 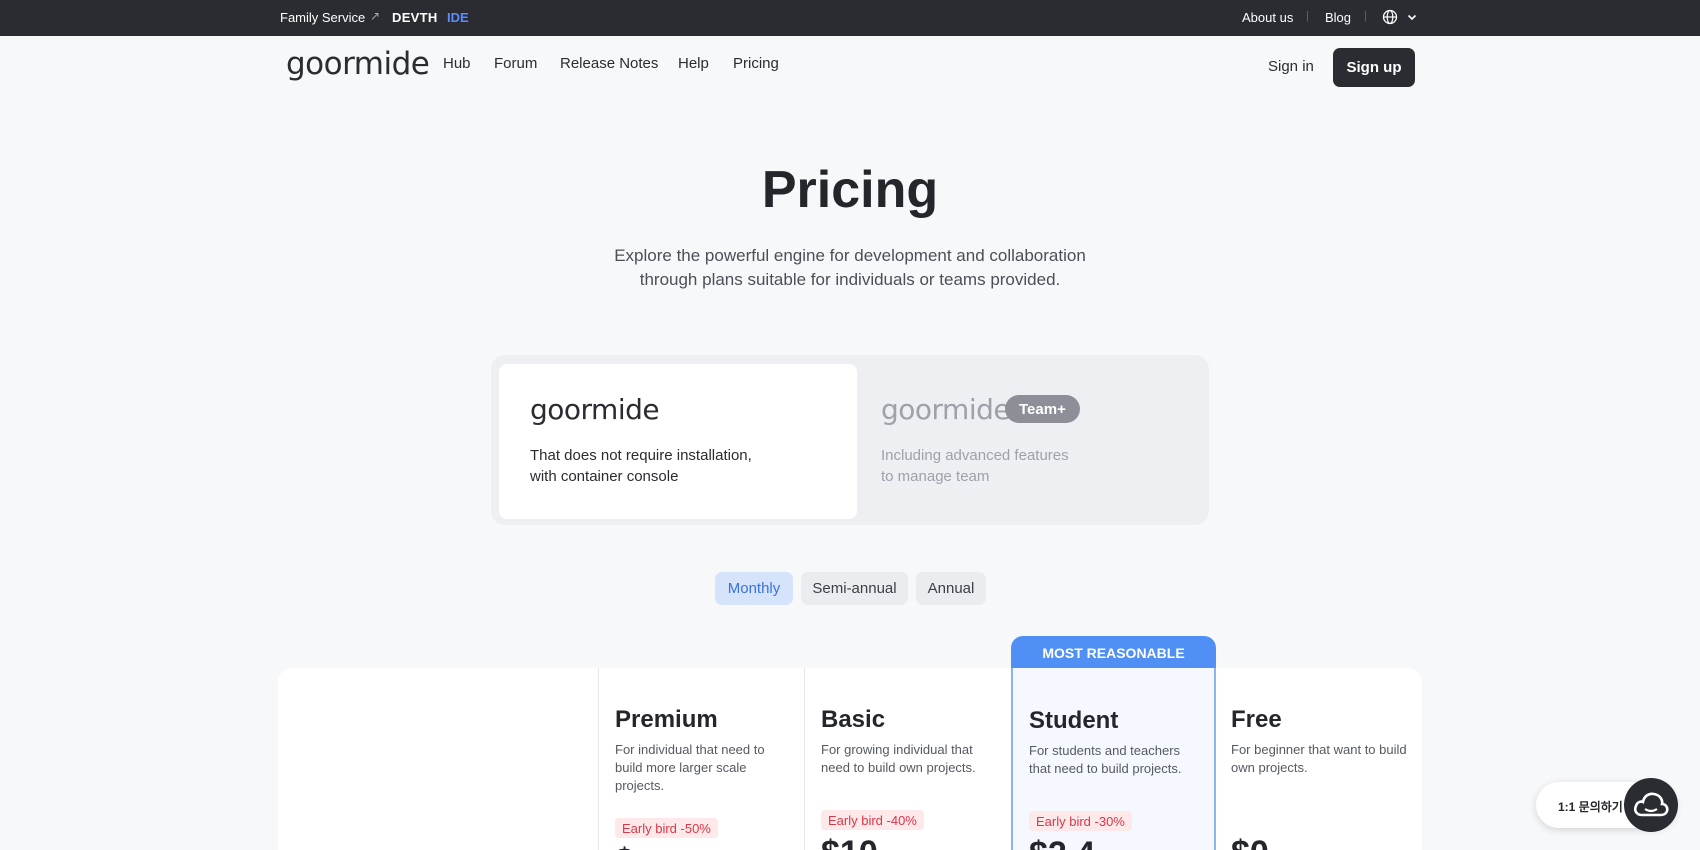 I want to click on arrow-icon: ↗, so click(x=375, y=16).